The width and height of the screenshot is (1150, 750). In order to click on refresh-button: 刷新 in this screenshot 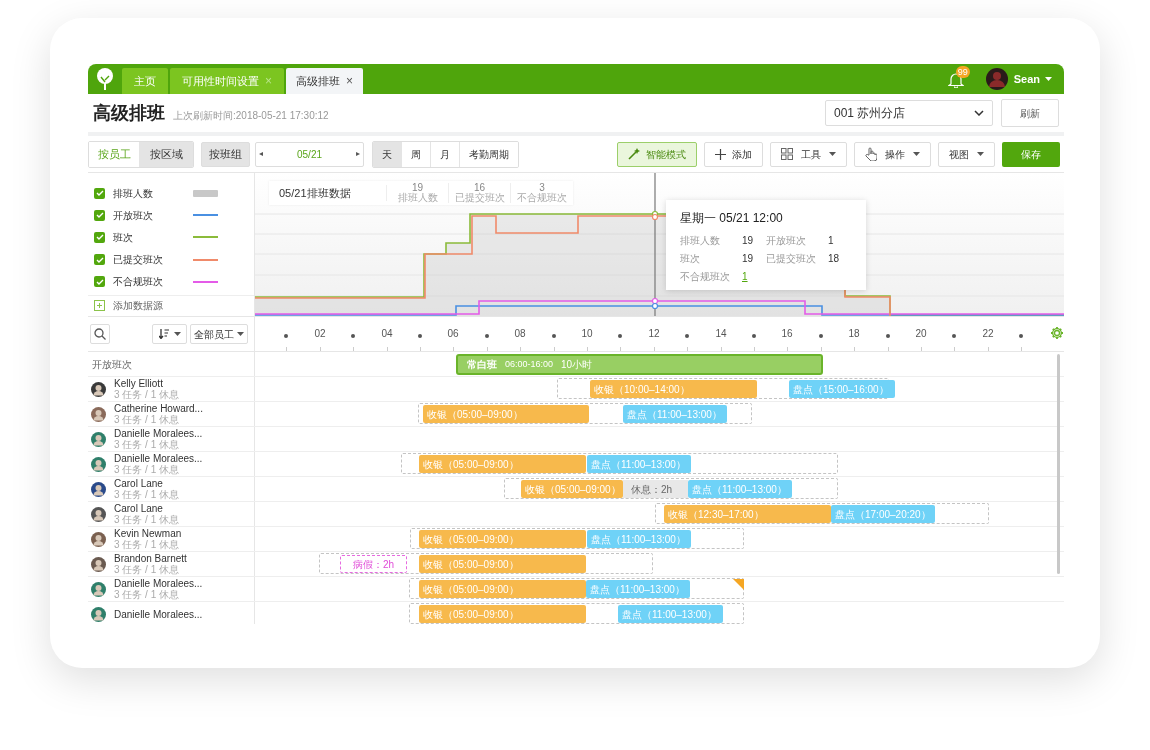, I will do `click(1030, 113)`.